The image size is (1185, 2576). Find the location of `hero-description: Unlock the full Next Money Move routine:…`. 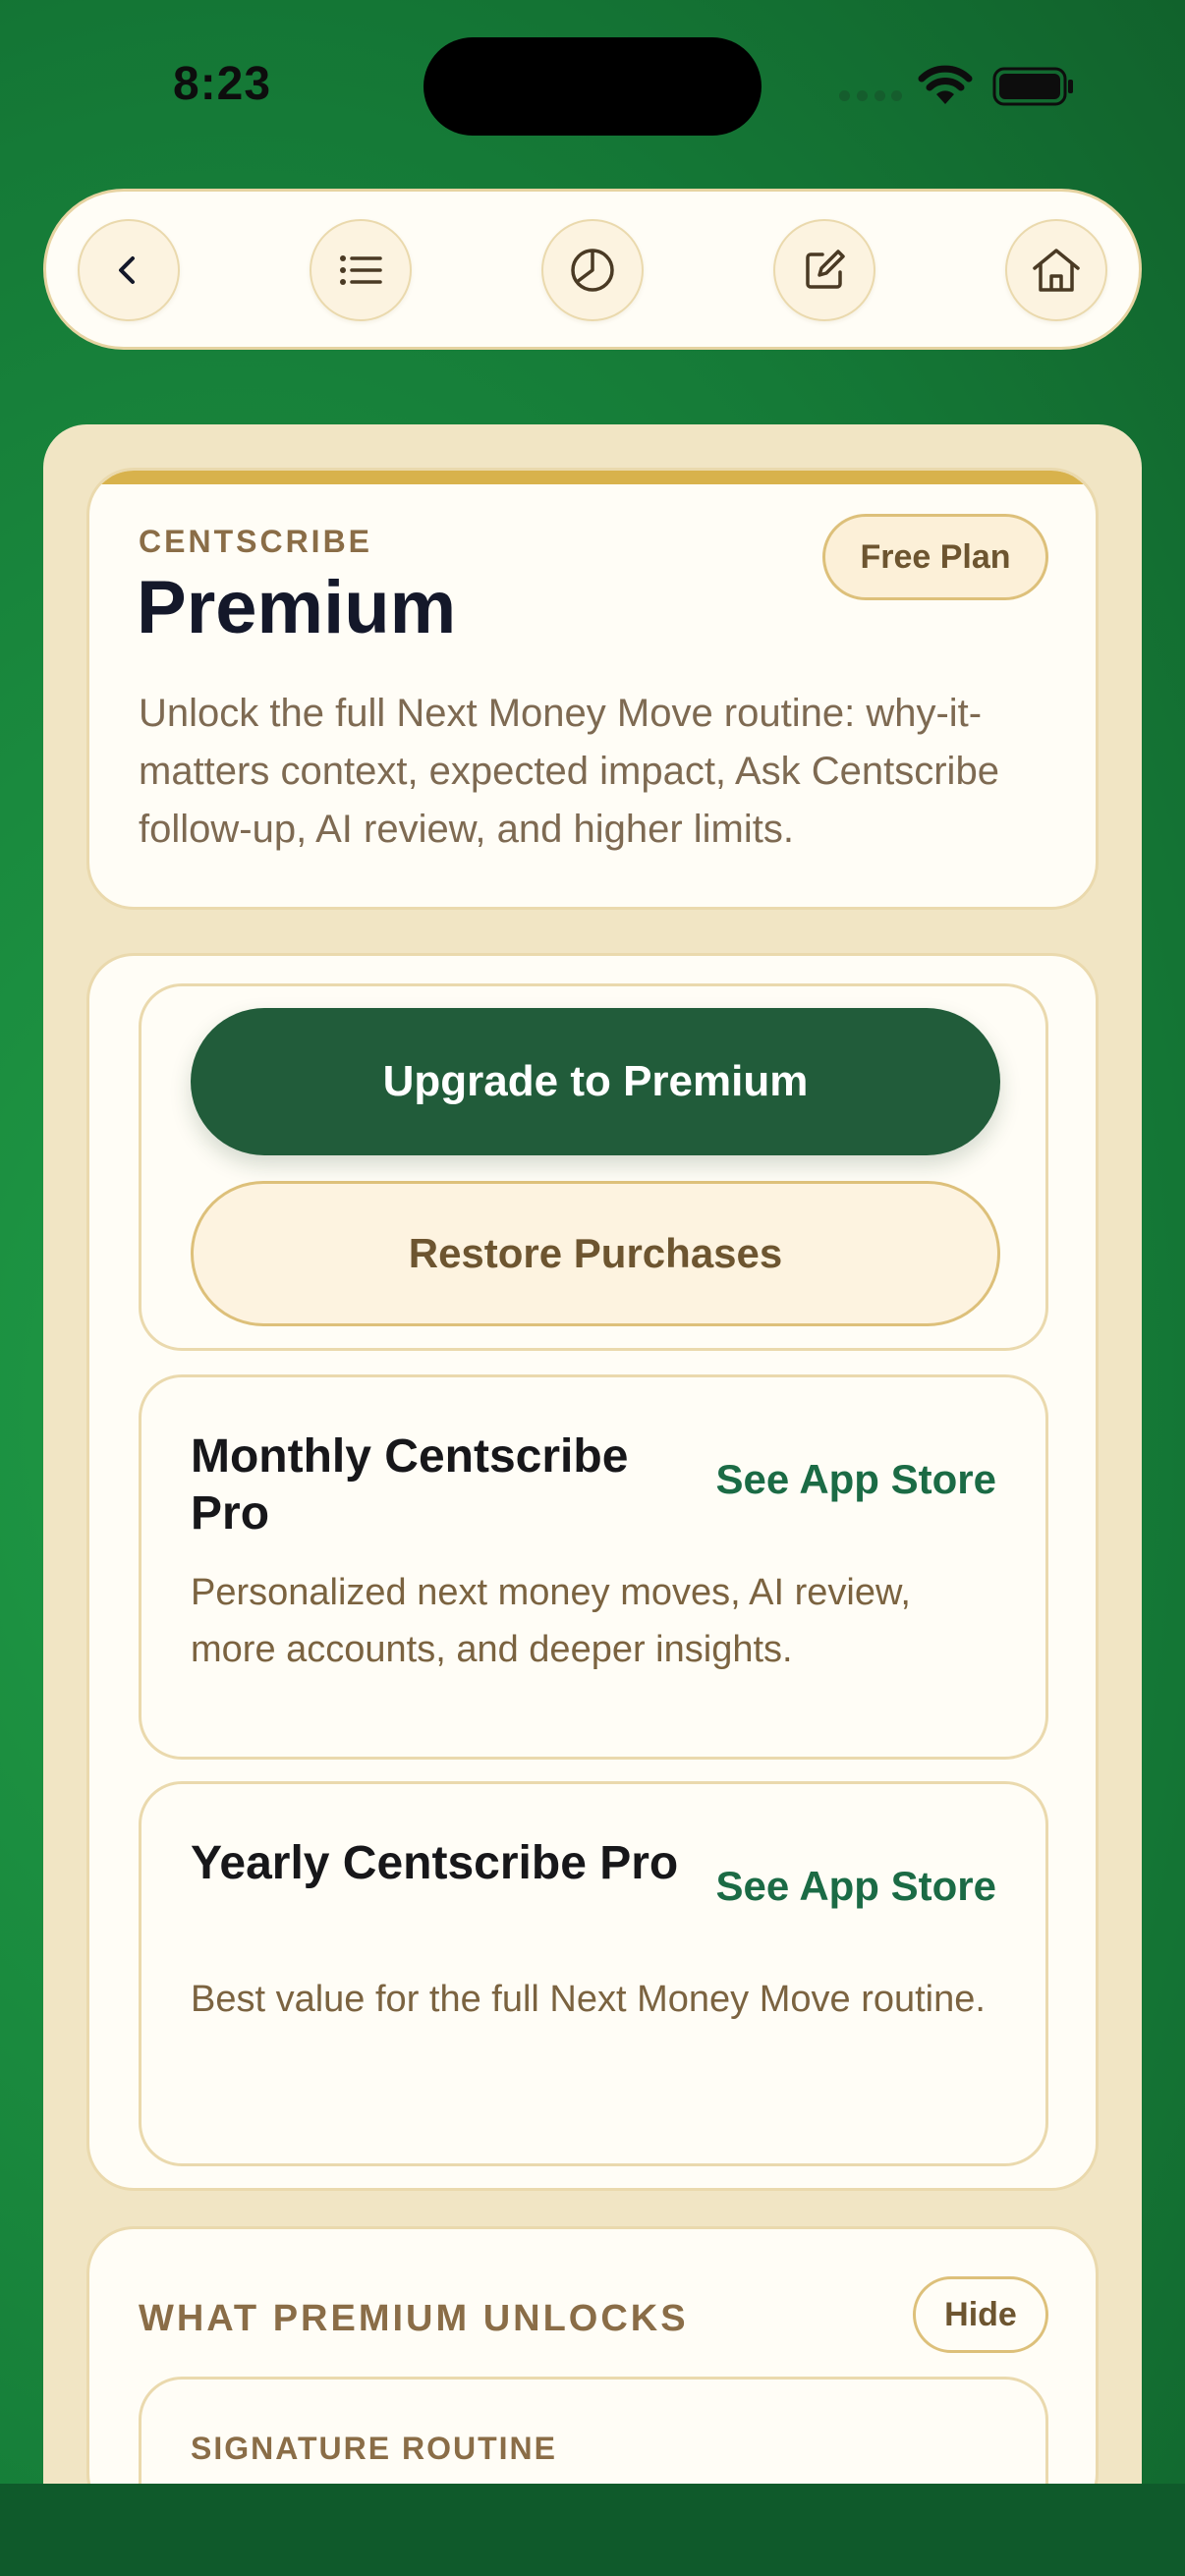

hero-description: Unlock the full Next Money Move routine:… is located at coordinates (569, 771).